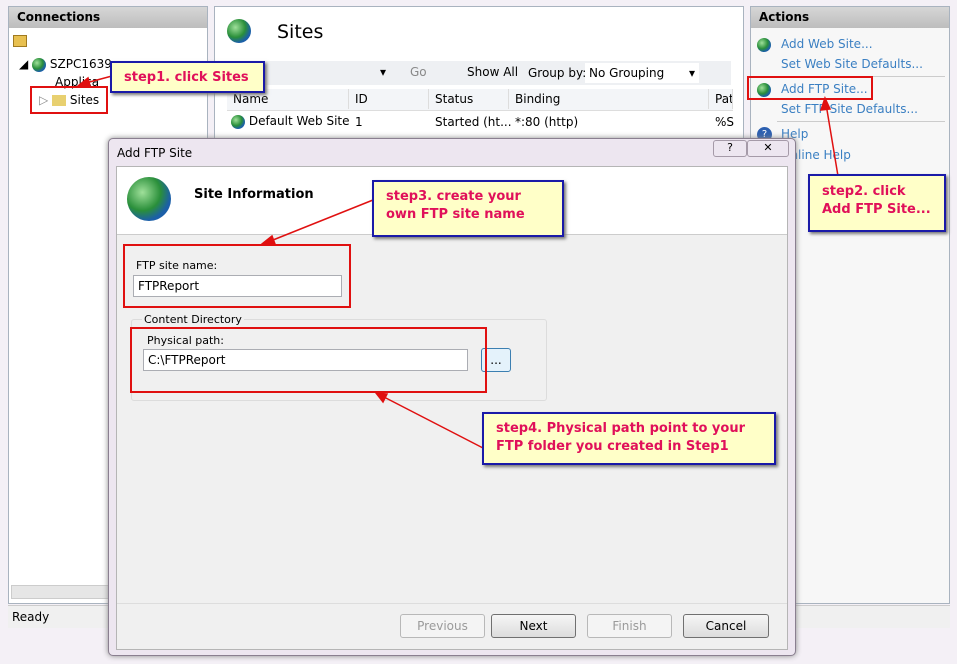 Image resolution: width=957 pixels, height=664 pixels. What do you see at coordinates (468, 208) in the screenshot?
I see `step3-callout: step3. create your own FTP site name` at bounding box center [468, 208].